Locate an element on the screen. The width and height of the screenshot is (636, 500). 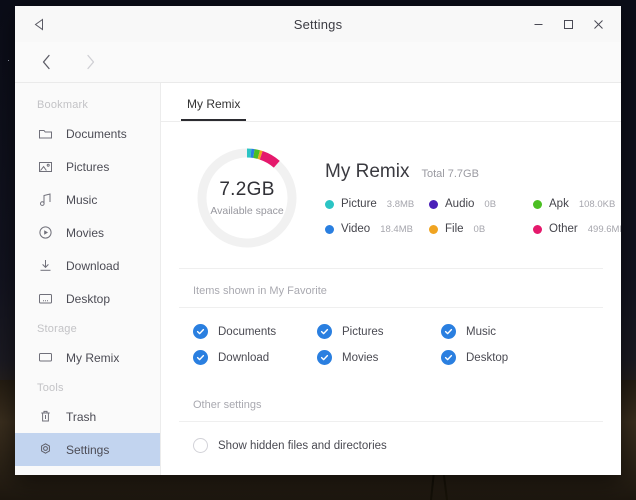
play-circle-icon is located at coordinates (45, 233).